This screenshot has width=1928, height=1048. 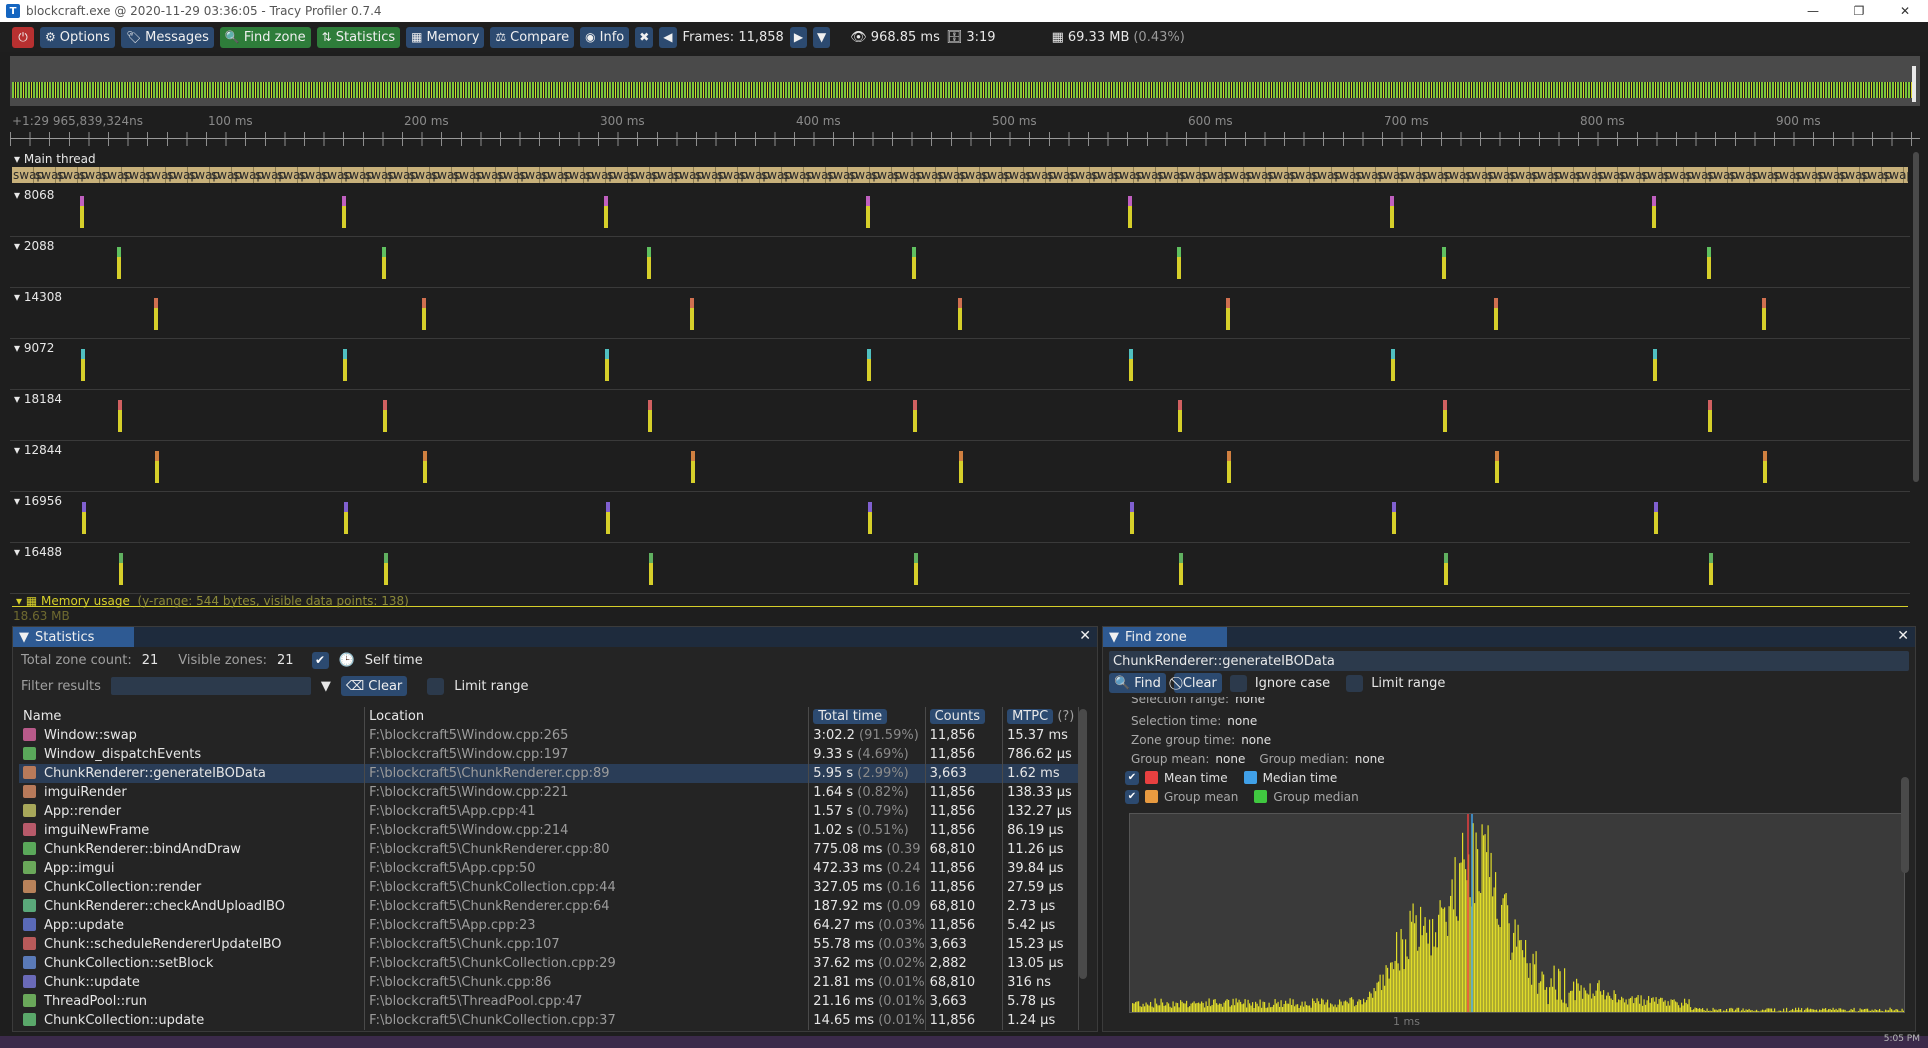 What do you see at coordinates (1132, 796) in the screenshot?
I see `show-group-checkbox: ✔` at bounding box center [1132, 796].